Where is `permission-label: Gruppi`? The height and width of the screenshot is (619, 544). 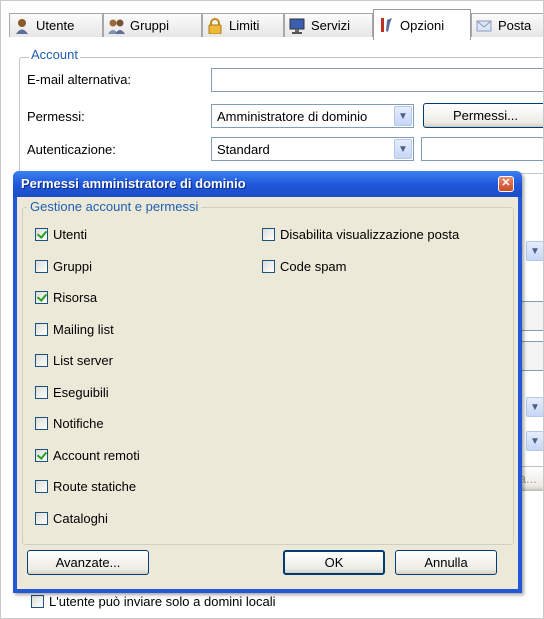
permission-label: Gruppi is located at coordinates (73, 266).